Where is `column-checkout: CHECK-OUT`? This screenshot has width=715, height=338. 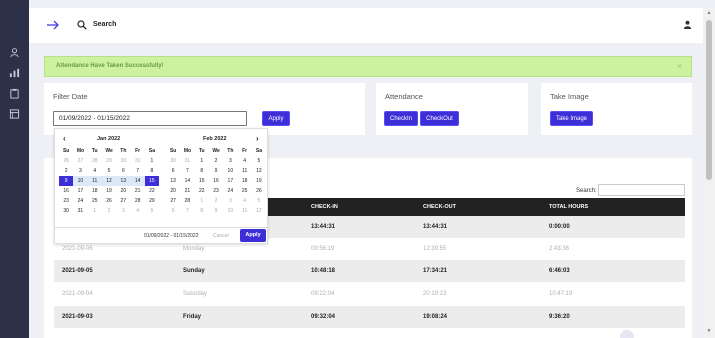
column-checkout: CHECK-OUT is located at coordinates (439, 207).